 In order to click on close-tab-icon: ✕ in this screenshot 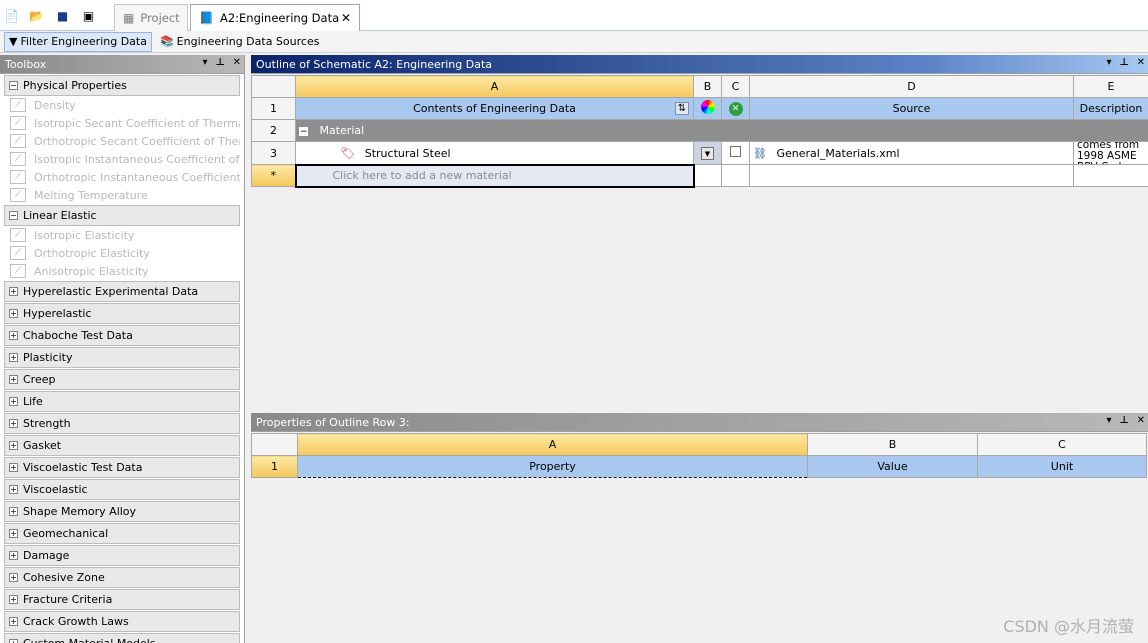, I will do `click(346, 18)`.